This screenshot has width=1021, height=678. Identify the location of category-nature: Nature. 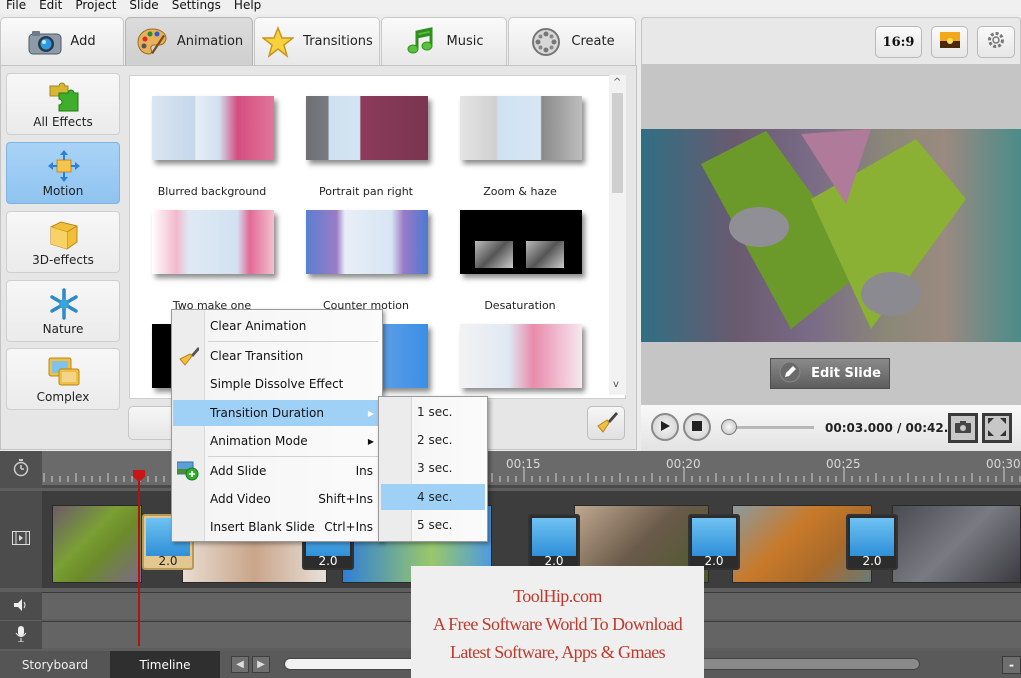
(63, 311).